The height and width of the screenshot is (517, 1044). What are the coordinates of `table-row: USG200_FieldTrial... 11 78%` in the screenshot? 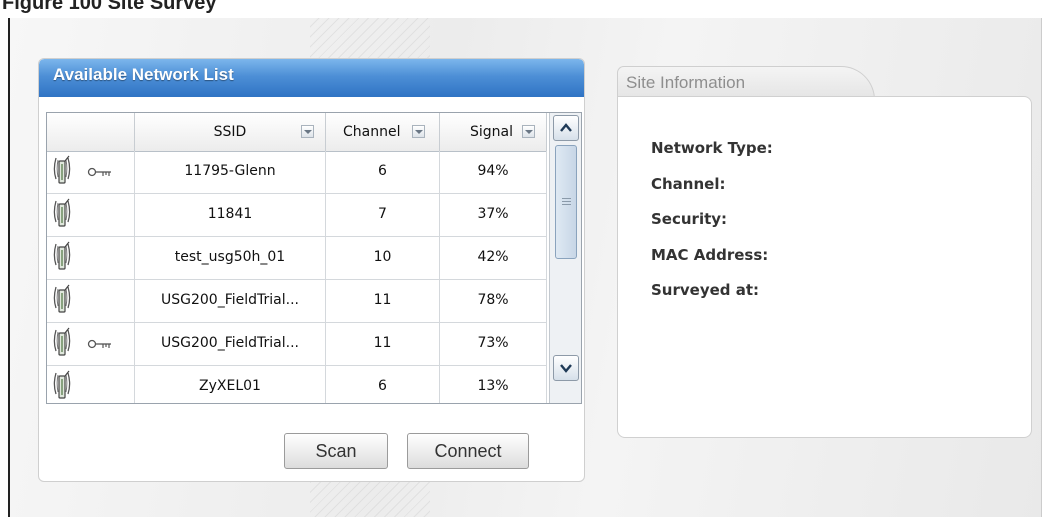 It's located at (297, 301).